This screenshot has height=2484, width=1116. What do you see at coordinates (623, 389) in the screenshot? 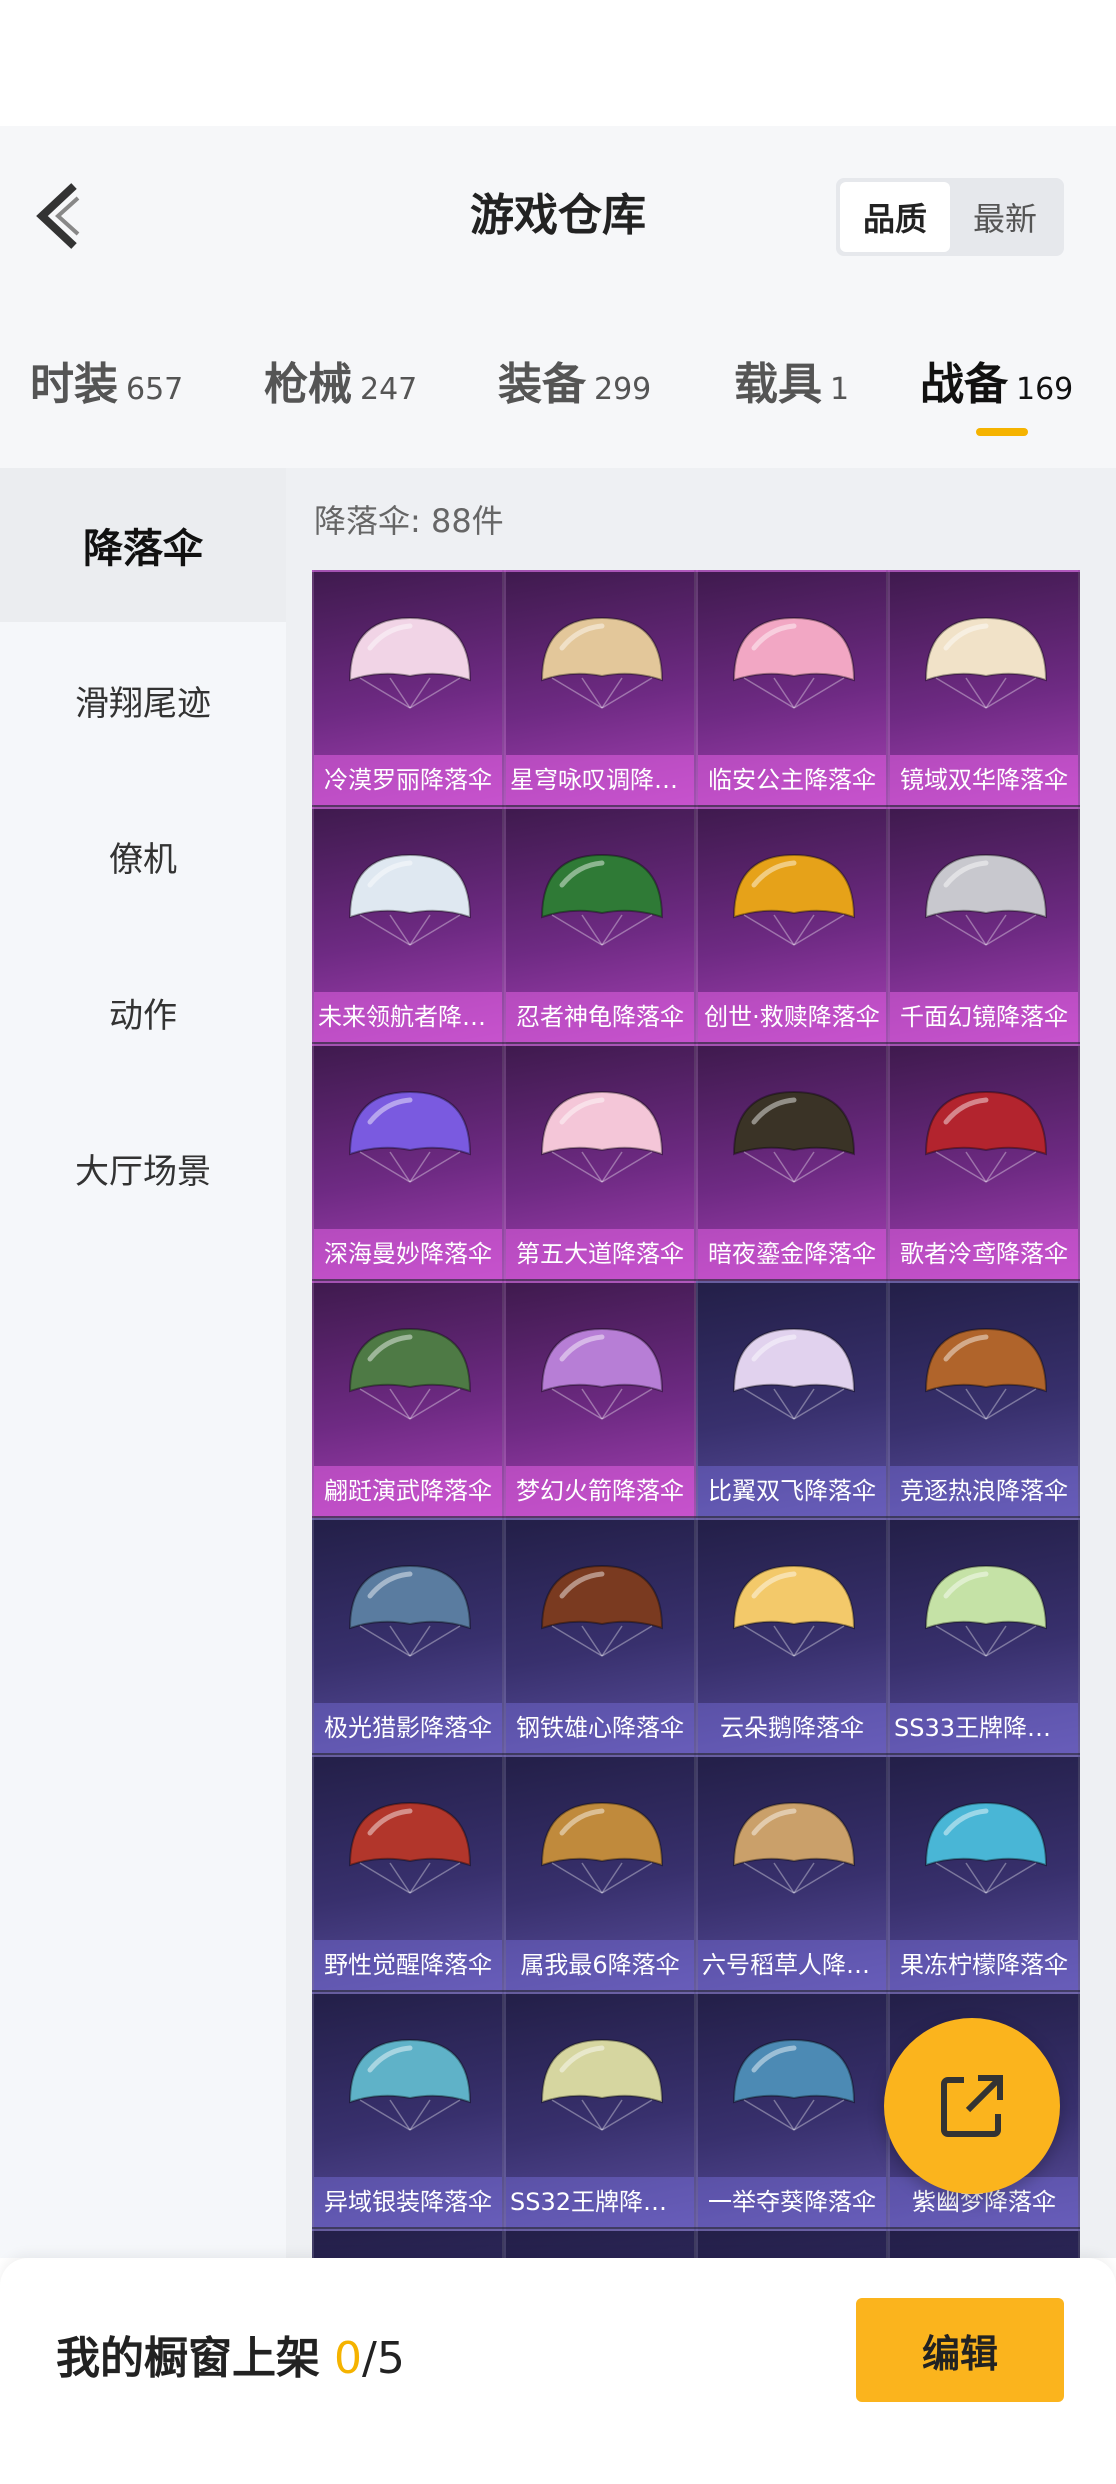
I see `tab-count: 299` at bounding box center [623, 389].